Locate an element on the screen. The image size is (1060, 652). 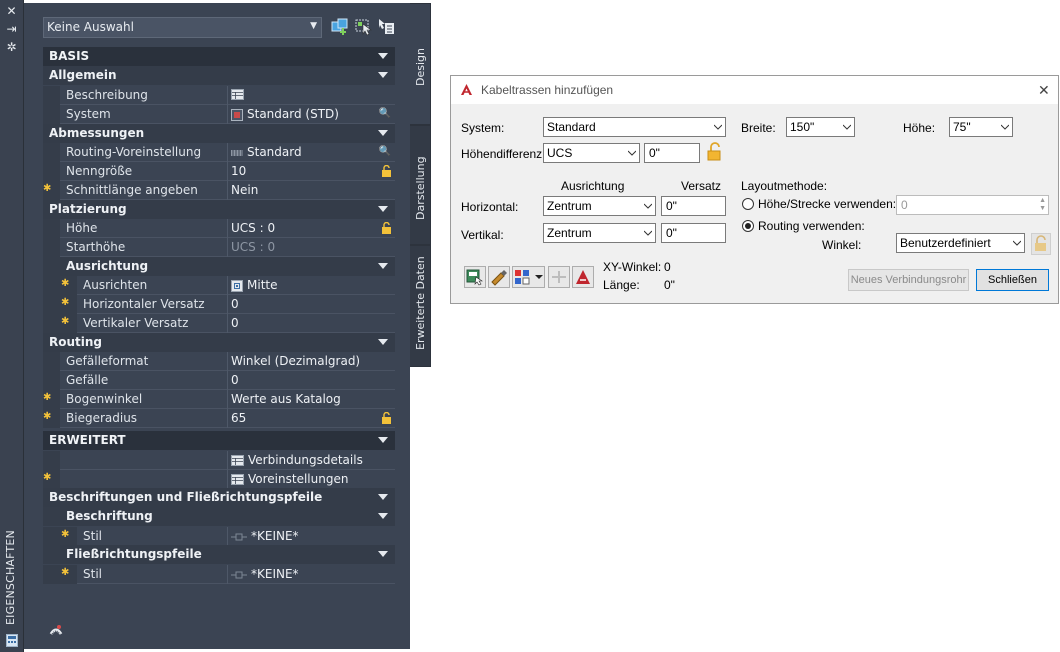
section-basis: BASIS is located at coordinates (219, 56).